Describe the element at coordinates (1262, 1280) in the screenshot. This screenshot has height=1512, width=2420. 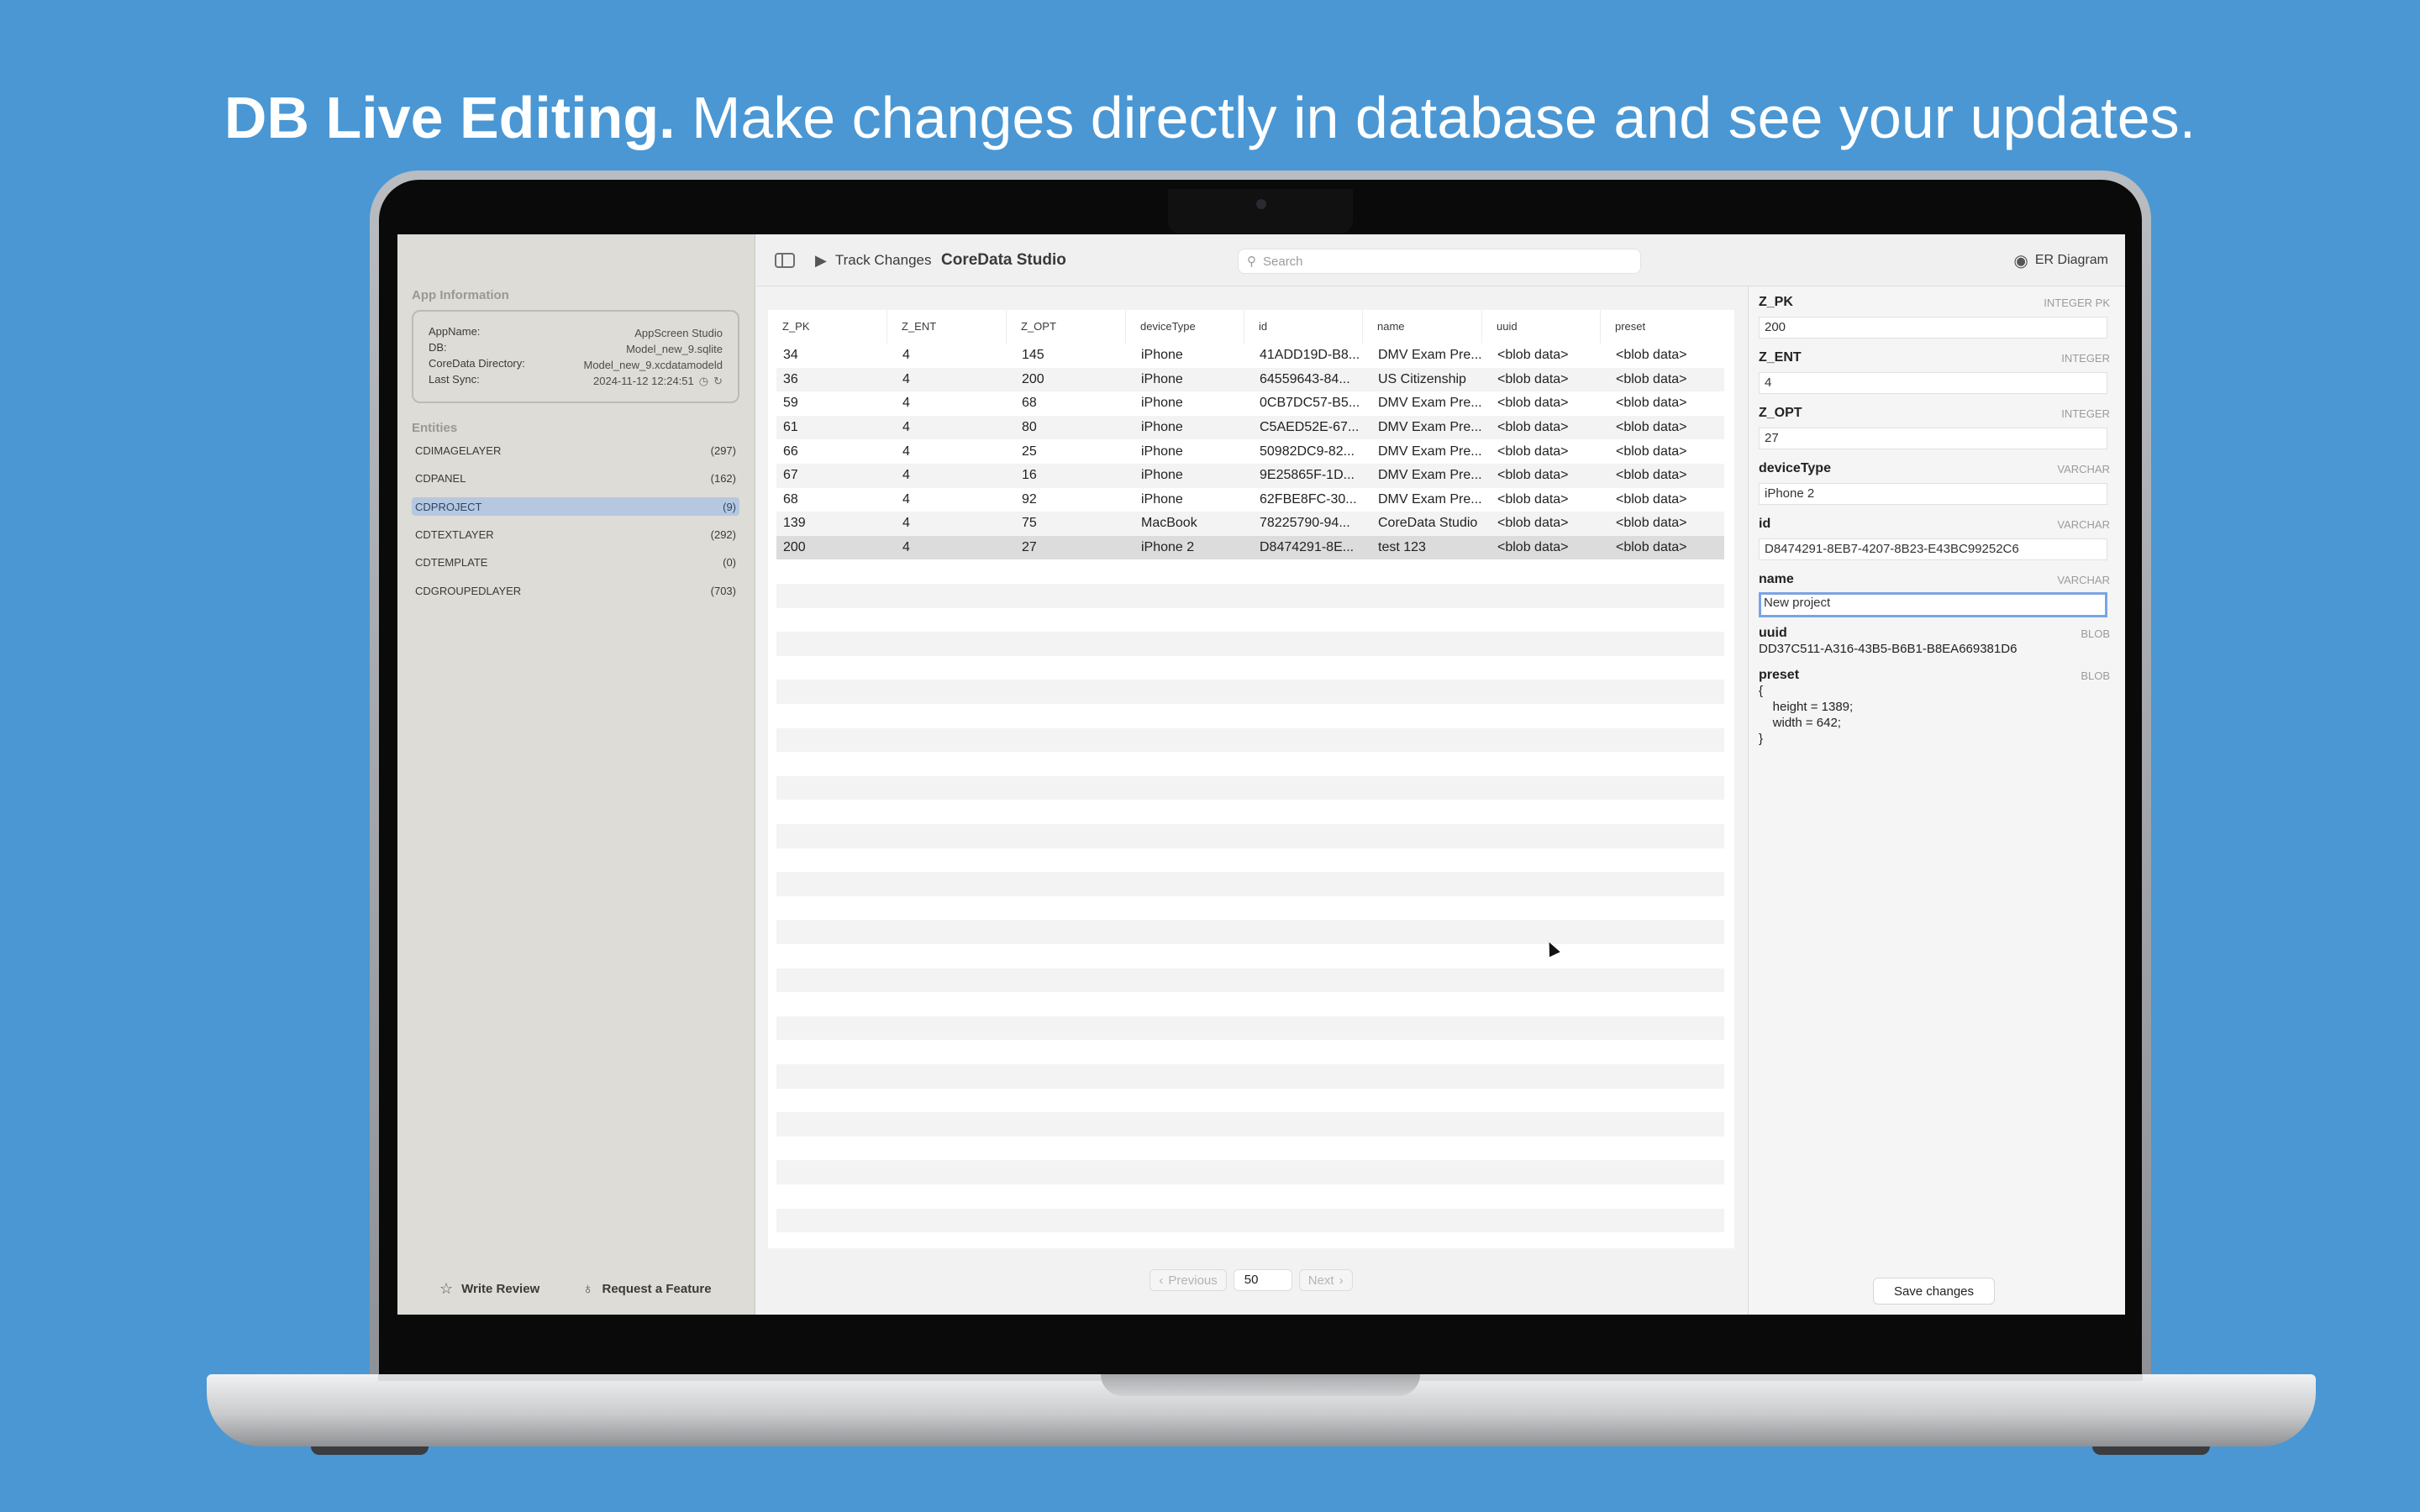
I see `page-size-input: 50` at that location.